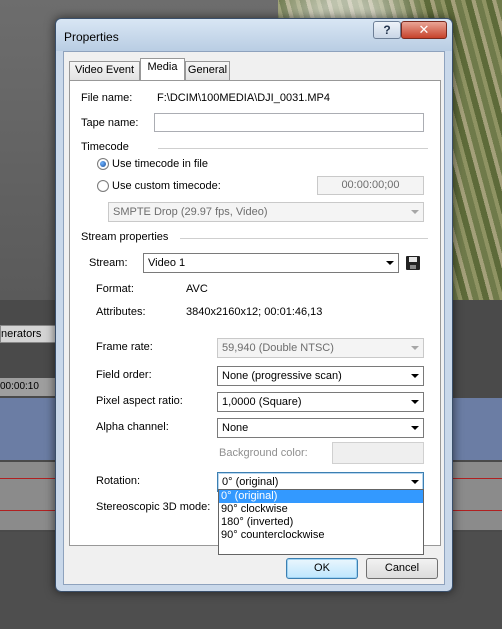 The image size is (502, 629). I want to click on help-button: ?, so click(387, 30).